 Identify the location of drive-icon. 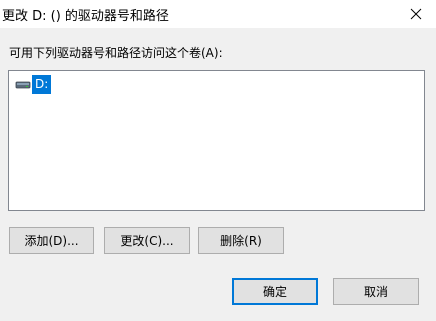
(23, 84).